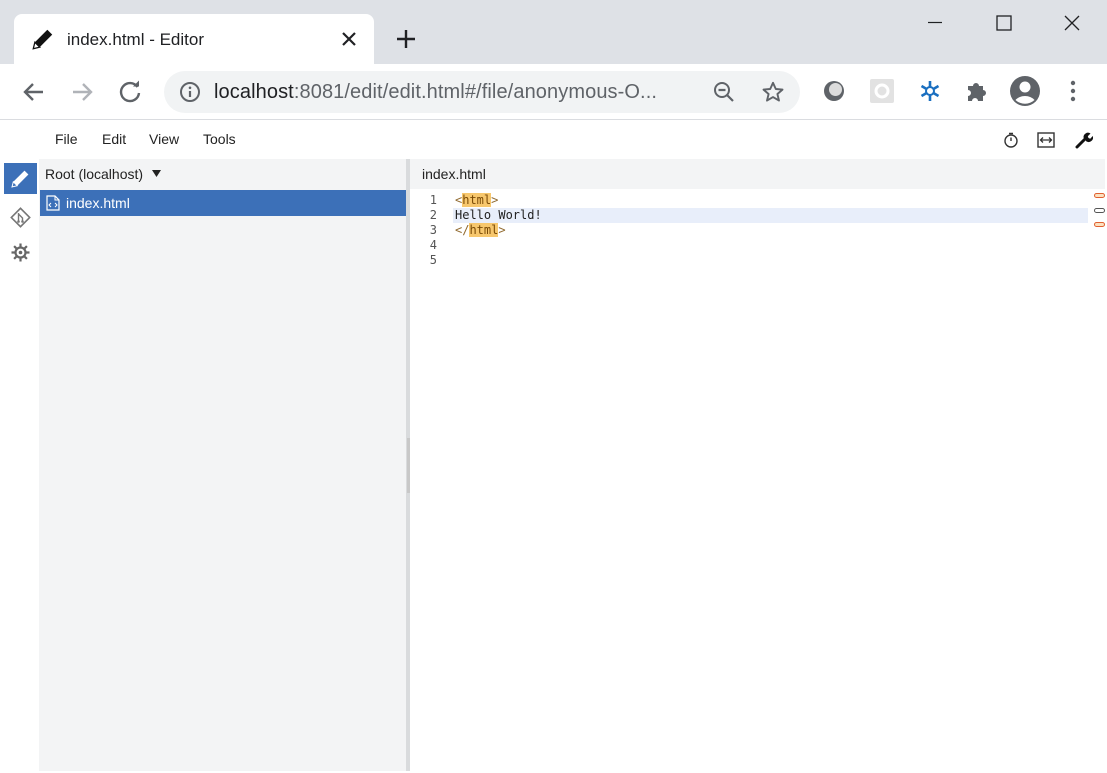  I want to click on browser-tab: index.html - Editor, so click(194, 39).